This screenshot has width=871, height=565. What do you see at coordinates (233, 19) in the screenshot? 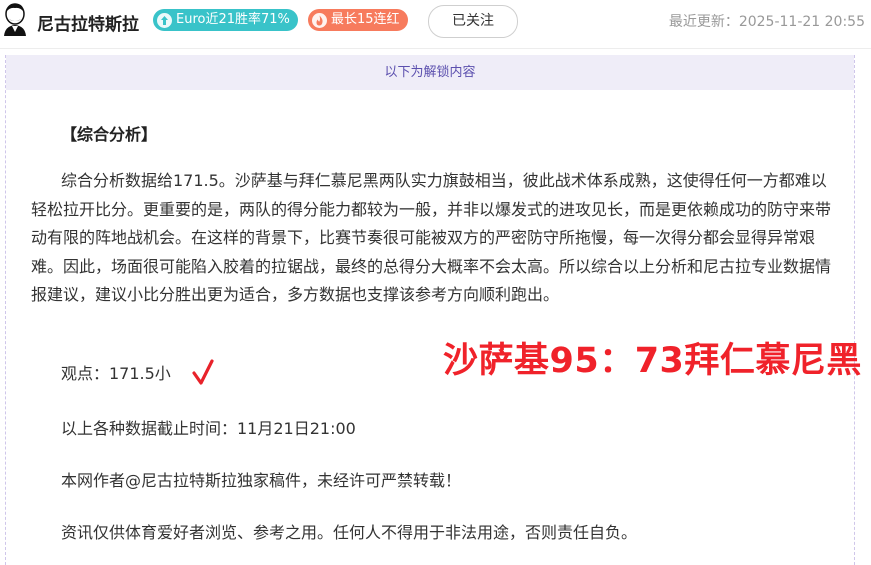
I see `win-rate-label: Euro近21胜率71%` at bounding box center [233, 19].